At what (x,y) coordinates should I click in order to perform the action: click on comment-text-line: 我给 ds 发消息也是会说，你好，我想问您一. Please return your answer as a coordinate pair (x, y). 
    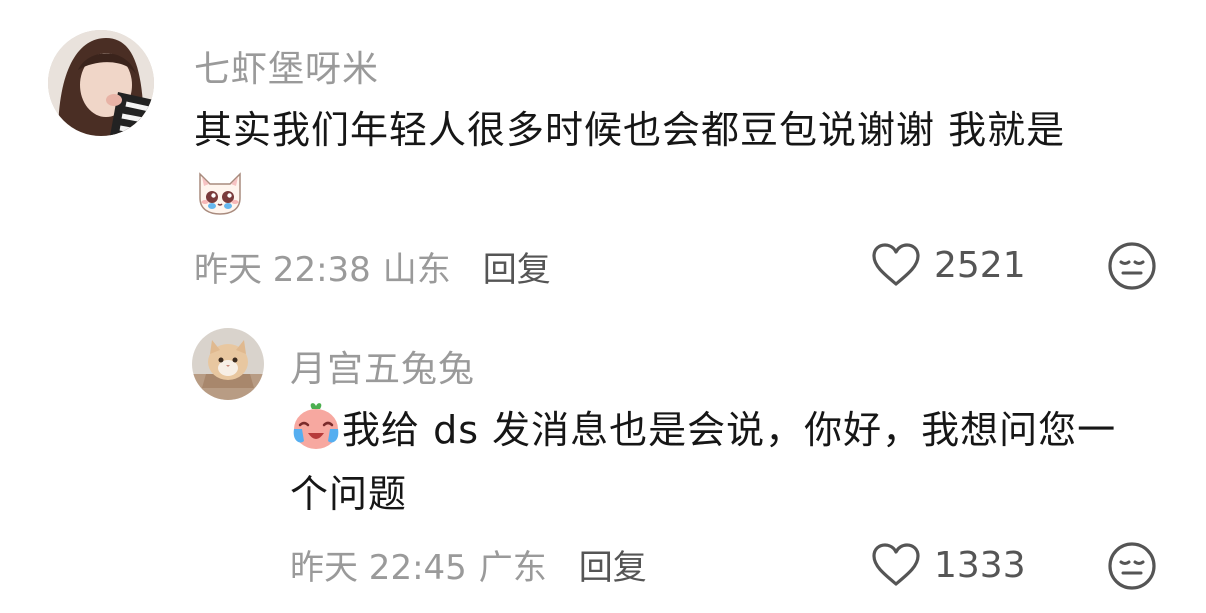
    Looking at the image, I should click on (730, 430).